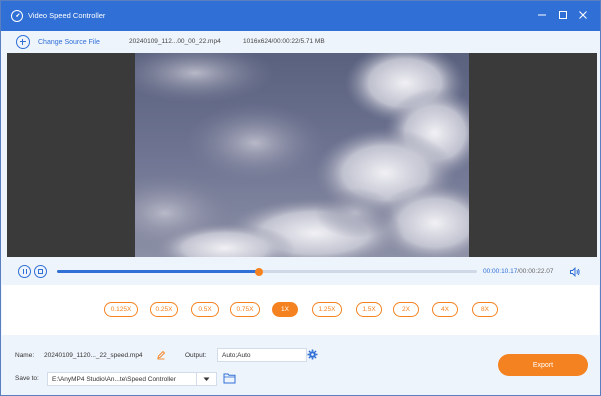 This screenshot has width=601, height=396. I want to click on speed-option-button: 1X, so click(285, 309).